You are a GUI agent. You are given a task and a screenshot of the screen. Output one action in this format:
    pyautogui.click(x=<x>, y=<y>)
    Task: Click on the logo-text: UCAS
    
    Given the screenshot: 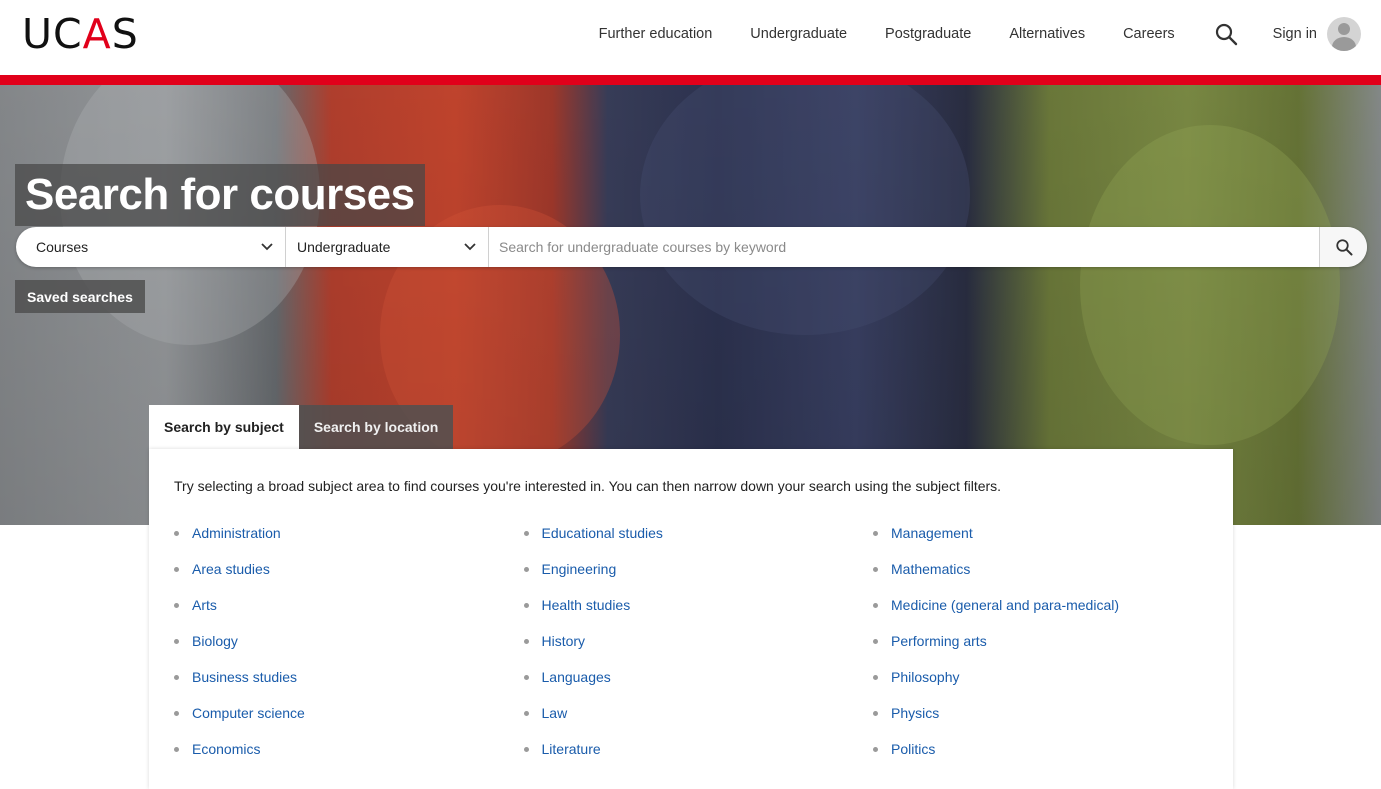 What is the action you would take?
    pyautogui.click(x=80, y=33)
    